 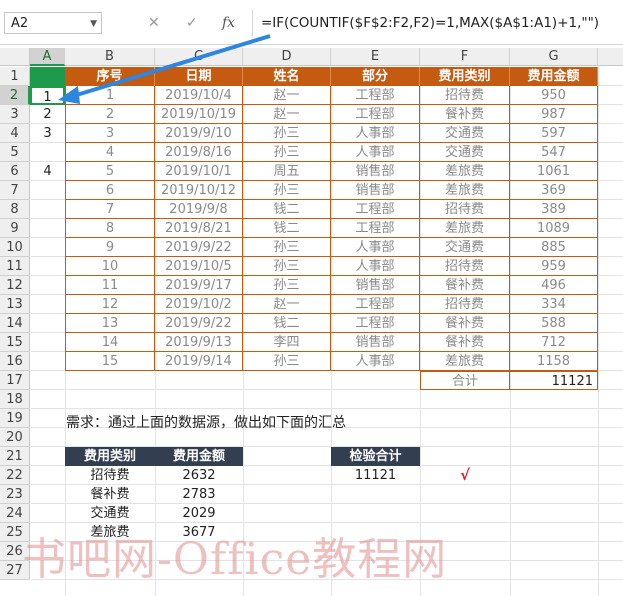 What do you see at coordinates (69, 95) in the screenshot?
I see `arrow-head` at bounding box center [69, 95].